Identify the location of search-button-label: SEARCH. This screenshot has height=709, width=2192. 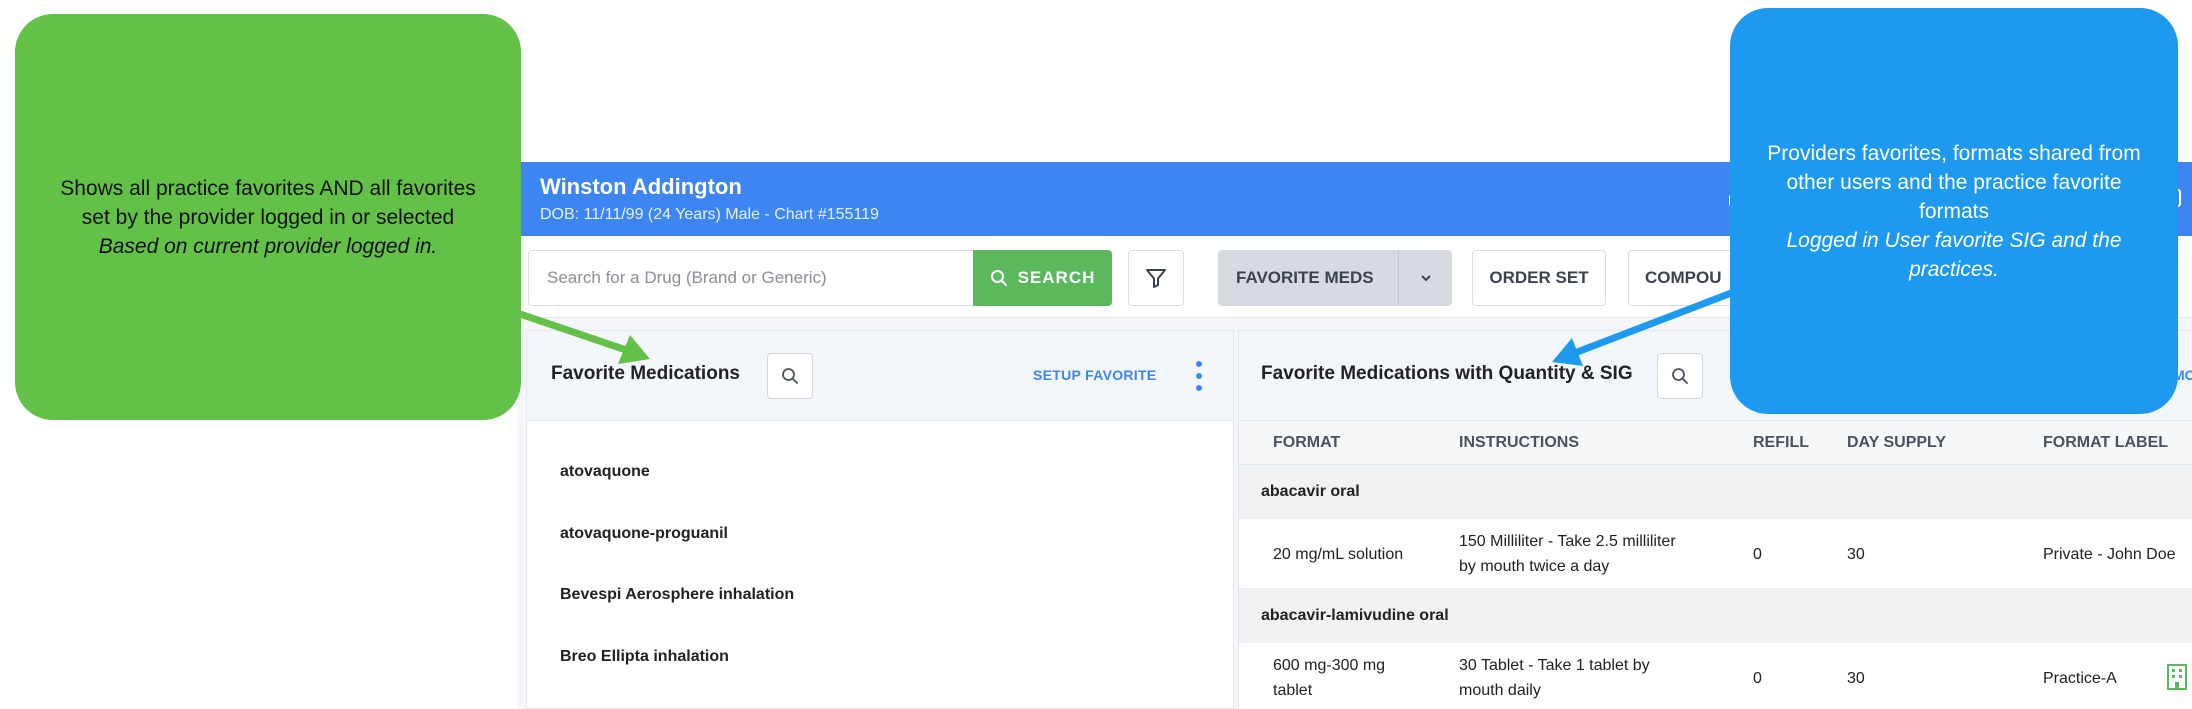
(1056, 277).